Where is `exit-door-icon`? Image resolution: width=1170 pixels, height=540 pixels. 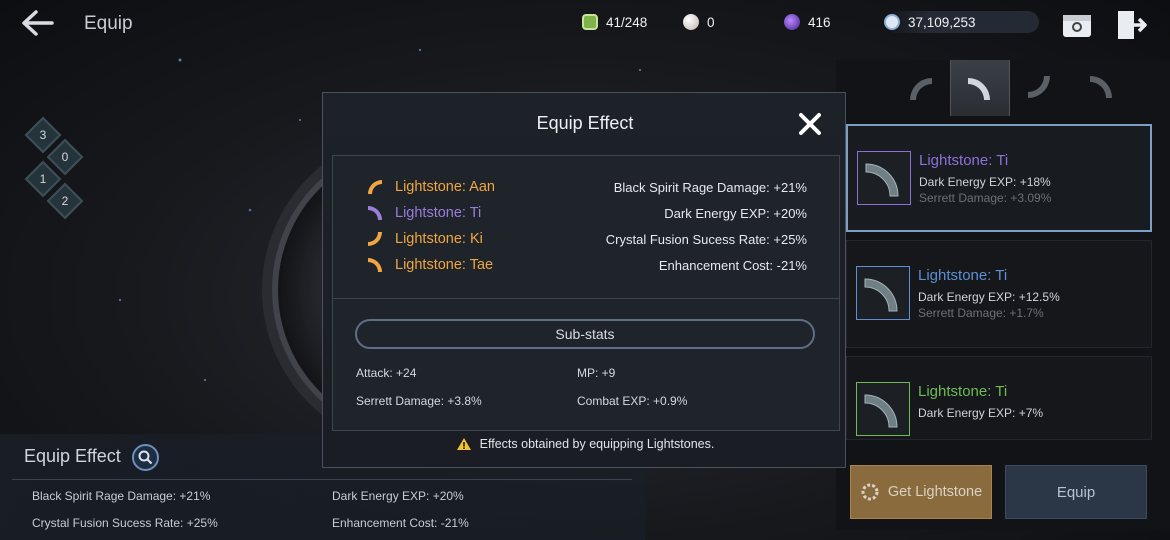 exit-door-icon is located at coordinates (1131, 25).